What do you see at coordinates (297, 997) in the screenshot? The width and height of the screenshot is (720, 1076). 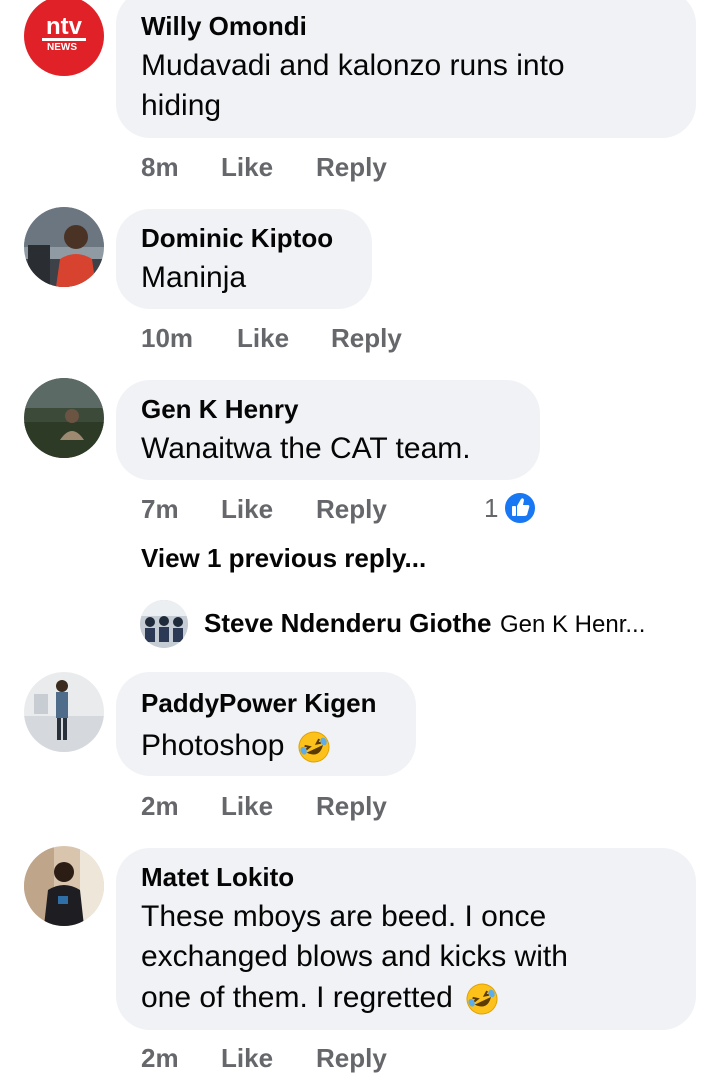 I see `comment-text-line: one of them. I regretted` at bounding box center [297, 997].